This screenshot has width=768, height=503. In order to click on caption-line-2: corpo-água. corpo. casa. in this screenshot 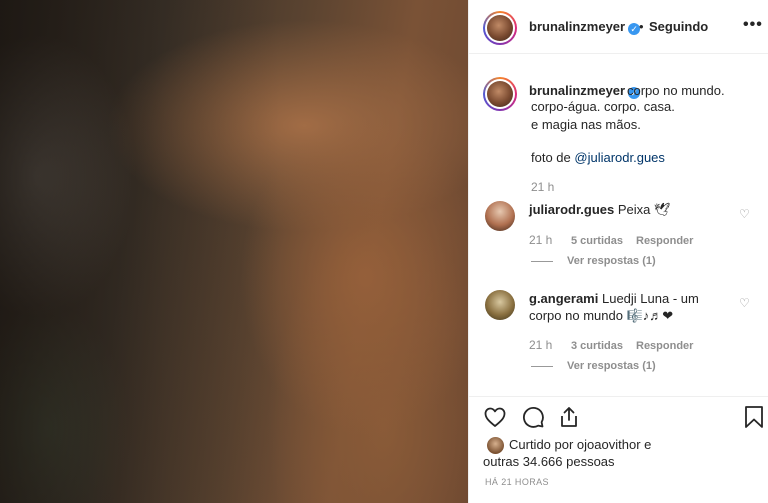, I will do `click(603, 106)`.